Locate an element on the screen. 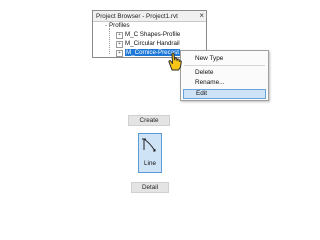  tree-node-label: Profiles is located at coordinates (119, 25).